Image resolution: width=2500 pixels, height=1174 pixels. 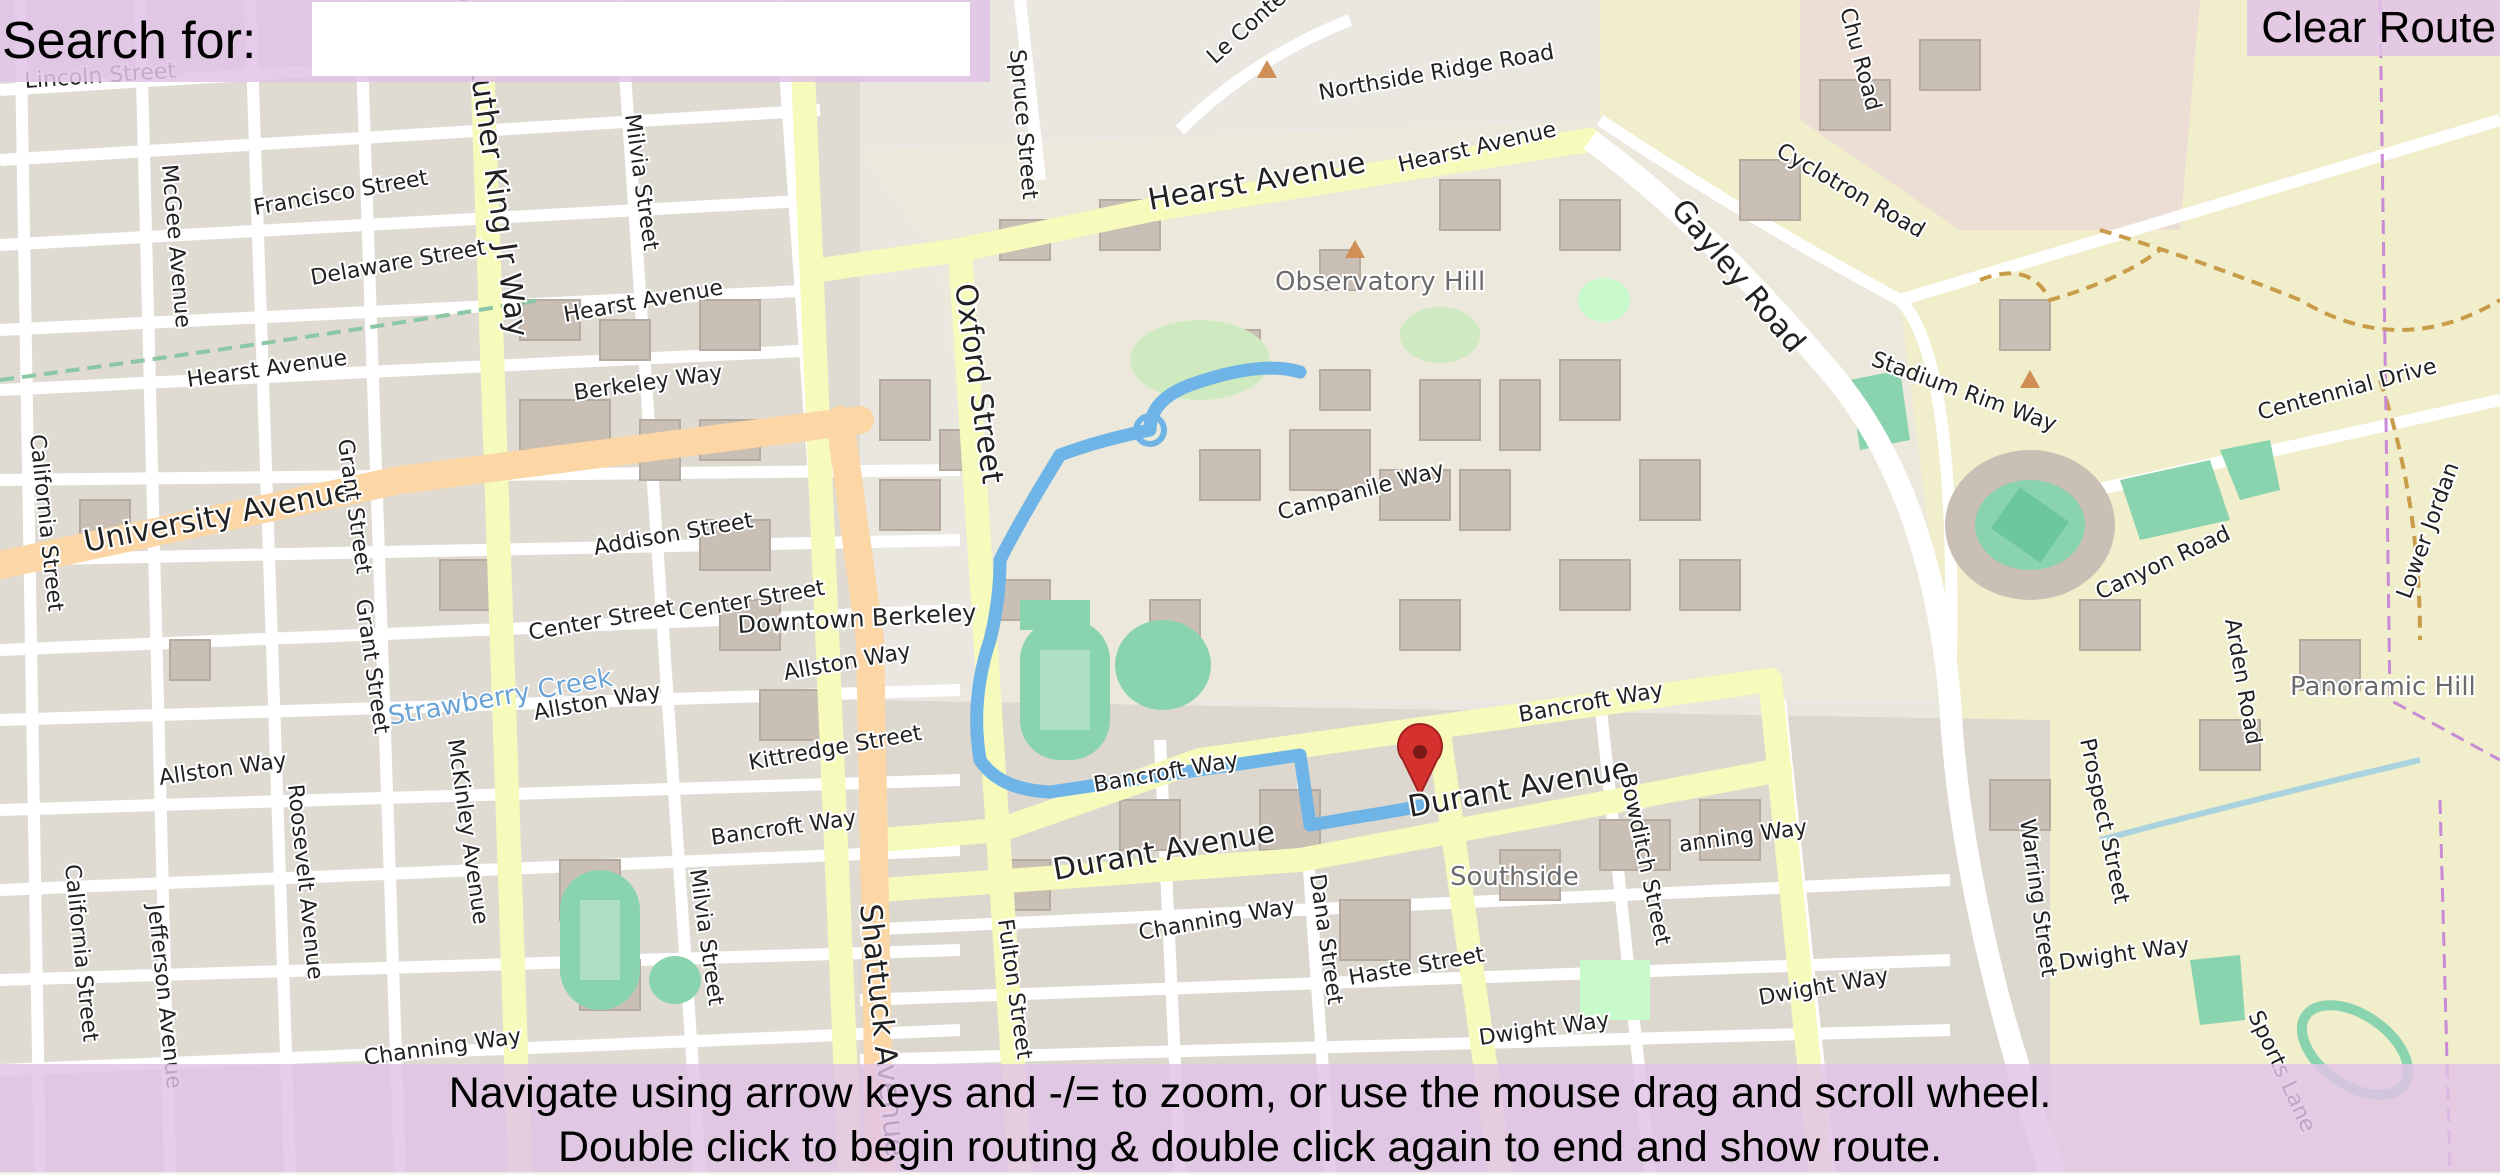 I want to click on search-input, so click(x=641, y=39).